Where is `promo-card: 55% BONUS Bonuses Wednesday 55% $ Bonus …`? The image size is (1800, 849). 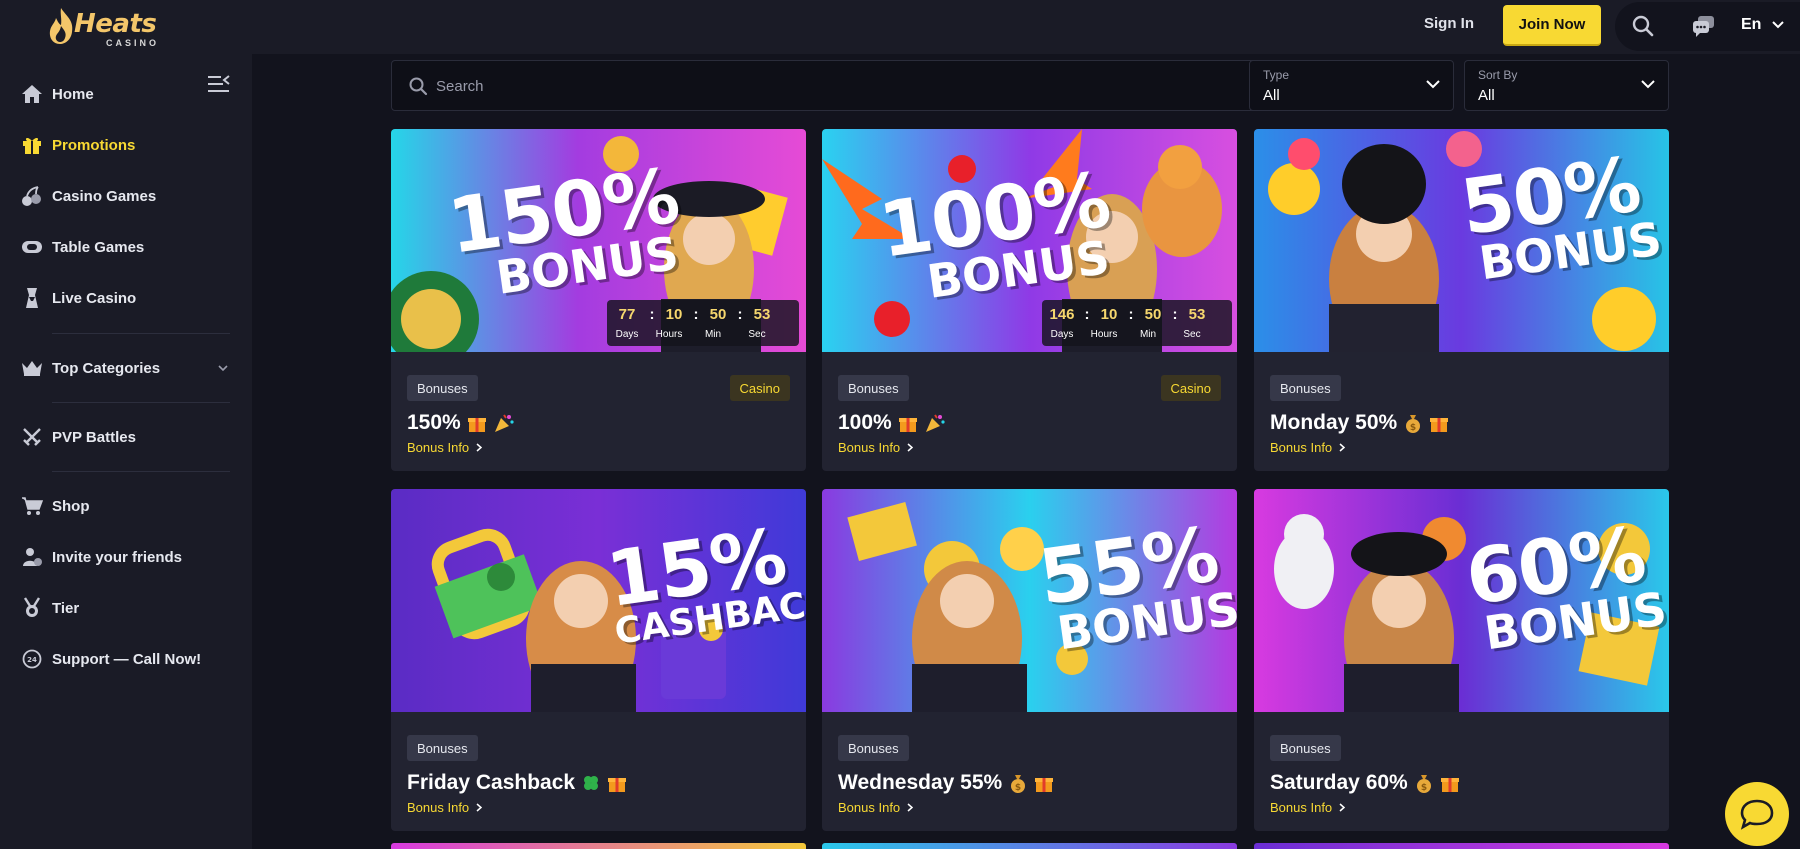
promo-card: 55% BONUS Bonuses Wednesday 55% $ Bonus … is located at coordinates (1029, 660).